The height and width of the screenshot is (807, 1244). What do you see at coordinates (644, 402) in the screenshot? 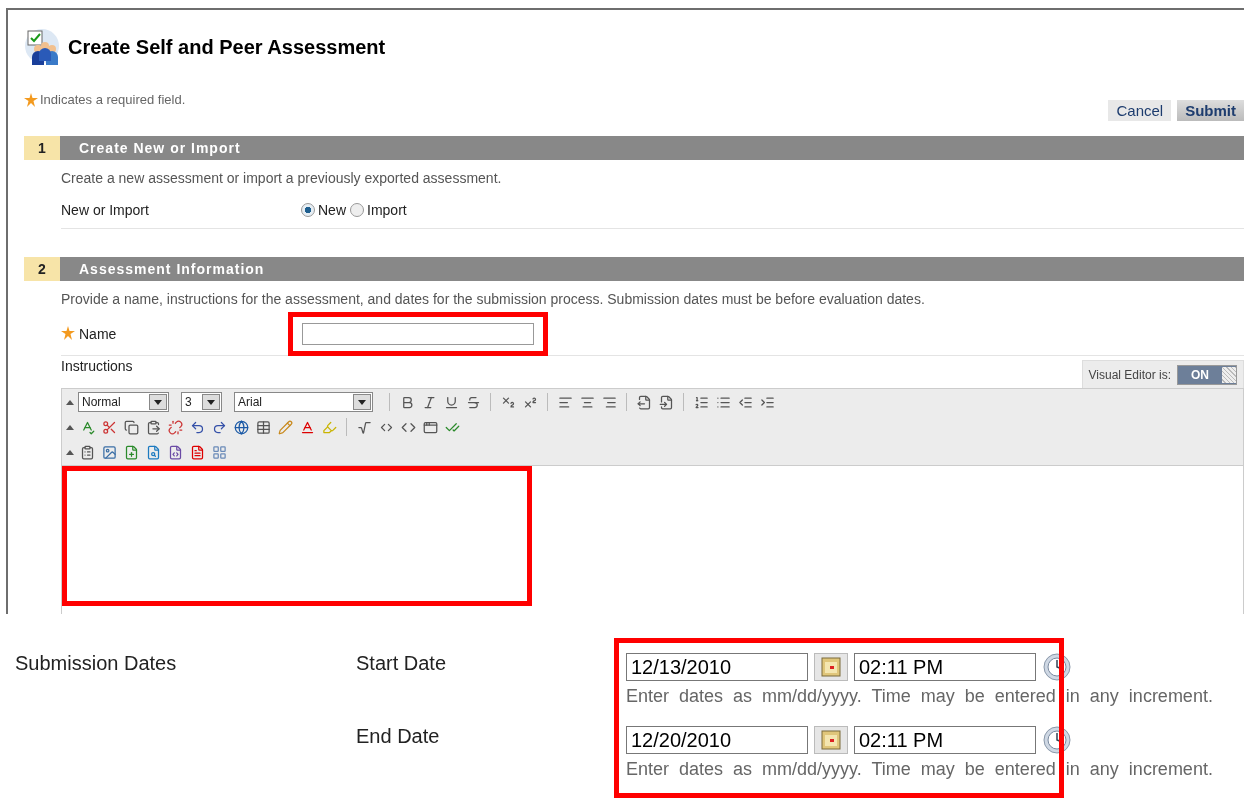
I see `export-document-button` at bounding box center [644, 402].